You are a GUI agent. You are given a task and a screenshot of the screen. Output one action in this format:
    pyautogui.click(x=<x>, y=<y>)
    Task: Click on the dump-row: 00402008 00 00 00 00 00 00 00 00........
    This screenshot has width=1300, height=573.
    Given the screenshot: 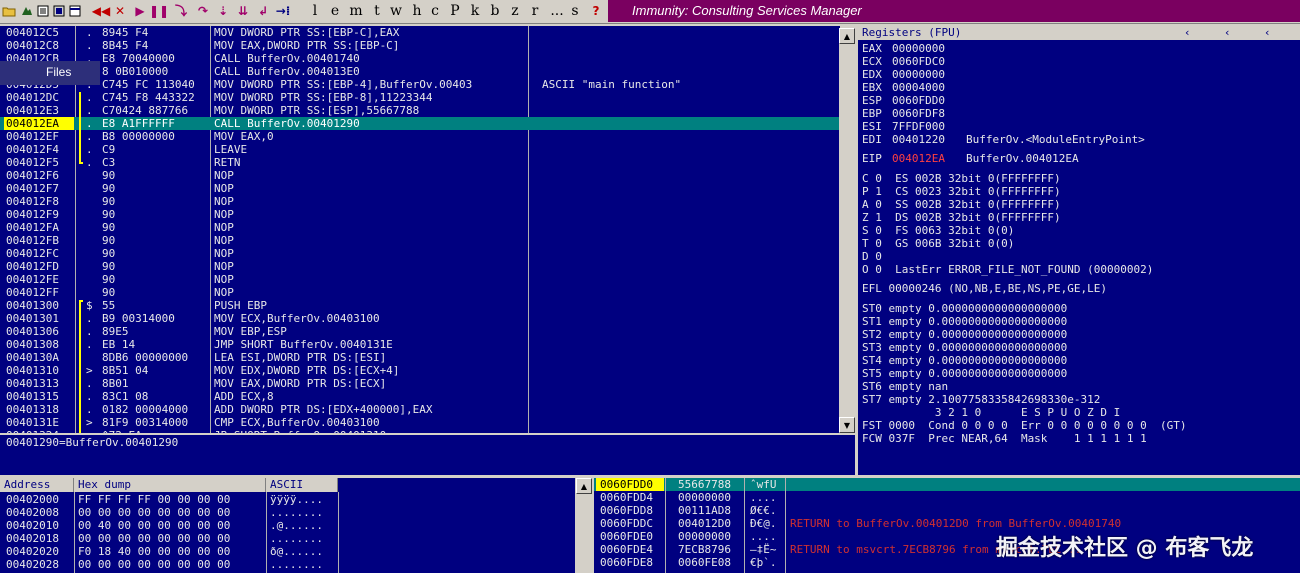 What is the action you would take?
    pyautogui.click(x=287, y=512)
    